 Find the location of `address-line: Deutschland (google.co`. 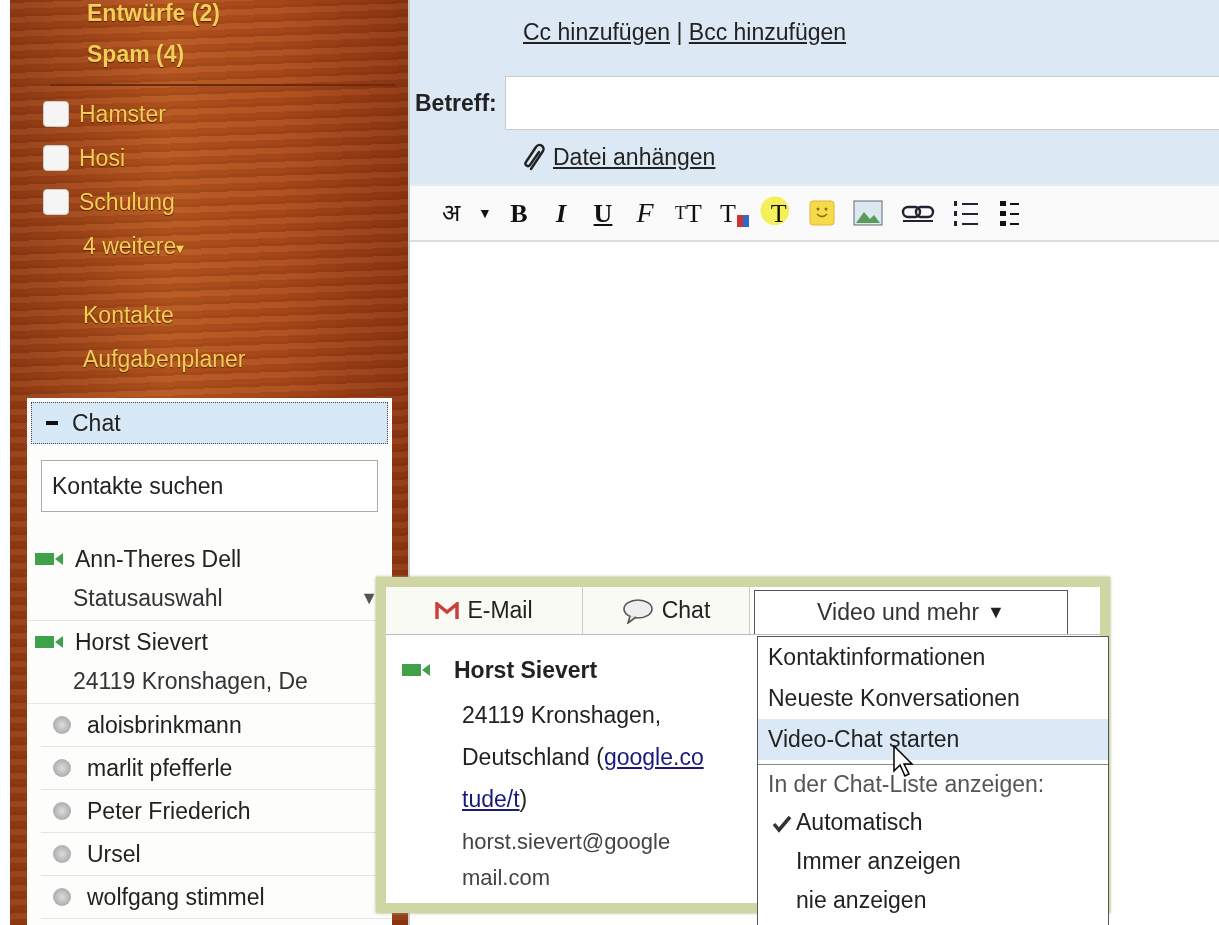

address-line: Deutschland (google.co is located at coordinates (583, 757).